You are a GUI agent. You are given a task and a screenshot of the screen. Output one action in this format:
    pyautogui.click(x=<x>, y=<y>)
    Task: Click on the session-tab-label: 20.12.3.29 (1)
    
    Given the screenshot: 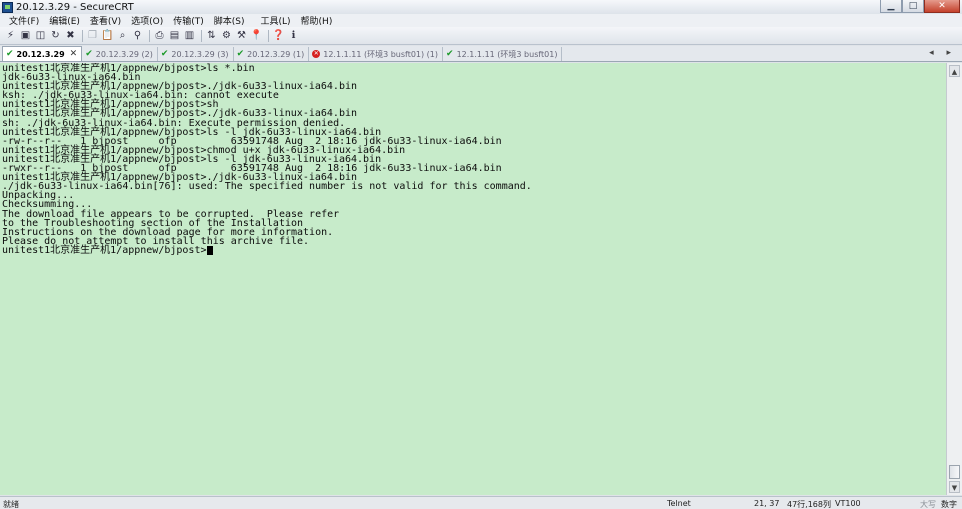 What is the action you would take?
    pyautogui.click(x=276, y=54)
    